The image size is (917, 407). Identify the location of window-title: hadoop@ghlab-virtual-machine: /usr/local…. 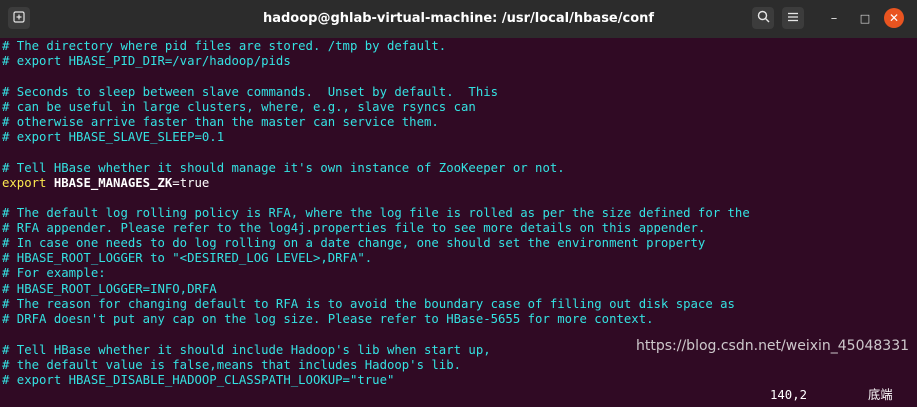
(458, 18).